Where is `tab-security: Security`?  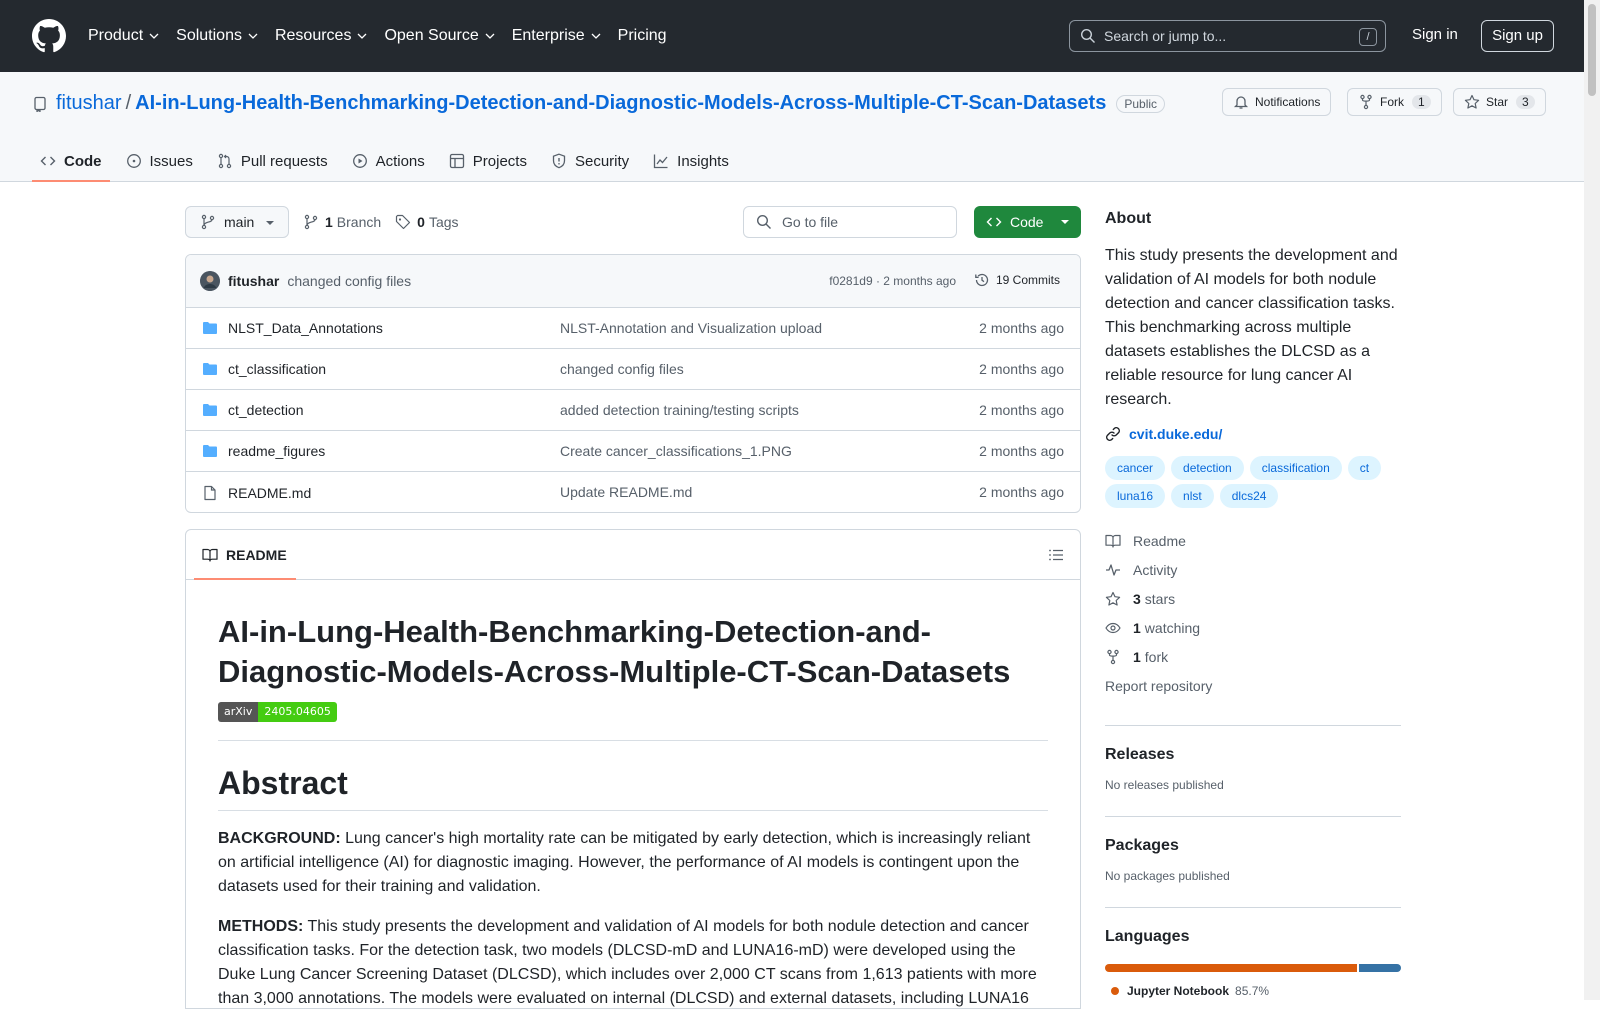 tab-security: Security is located at coordinates (590, 161).